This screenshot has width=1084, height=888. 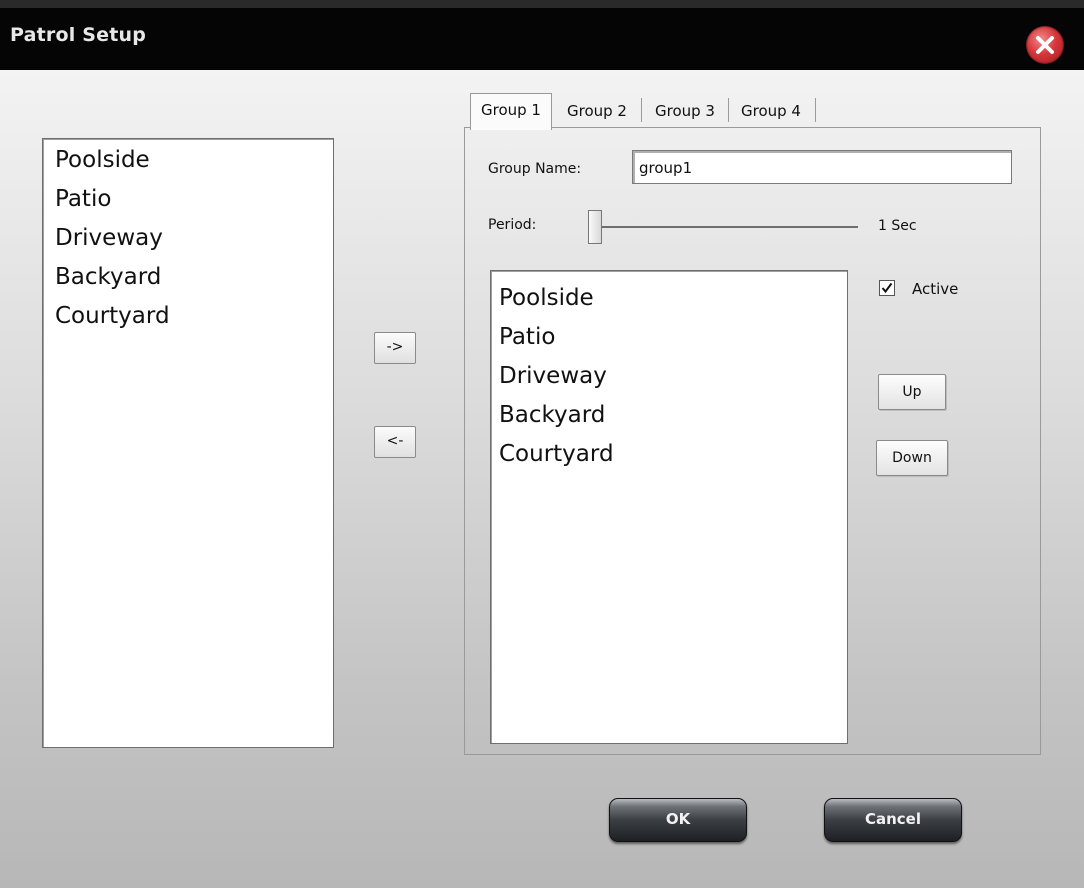 I want to click on active-label: Active, so click(x=935, y=289).